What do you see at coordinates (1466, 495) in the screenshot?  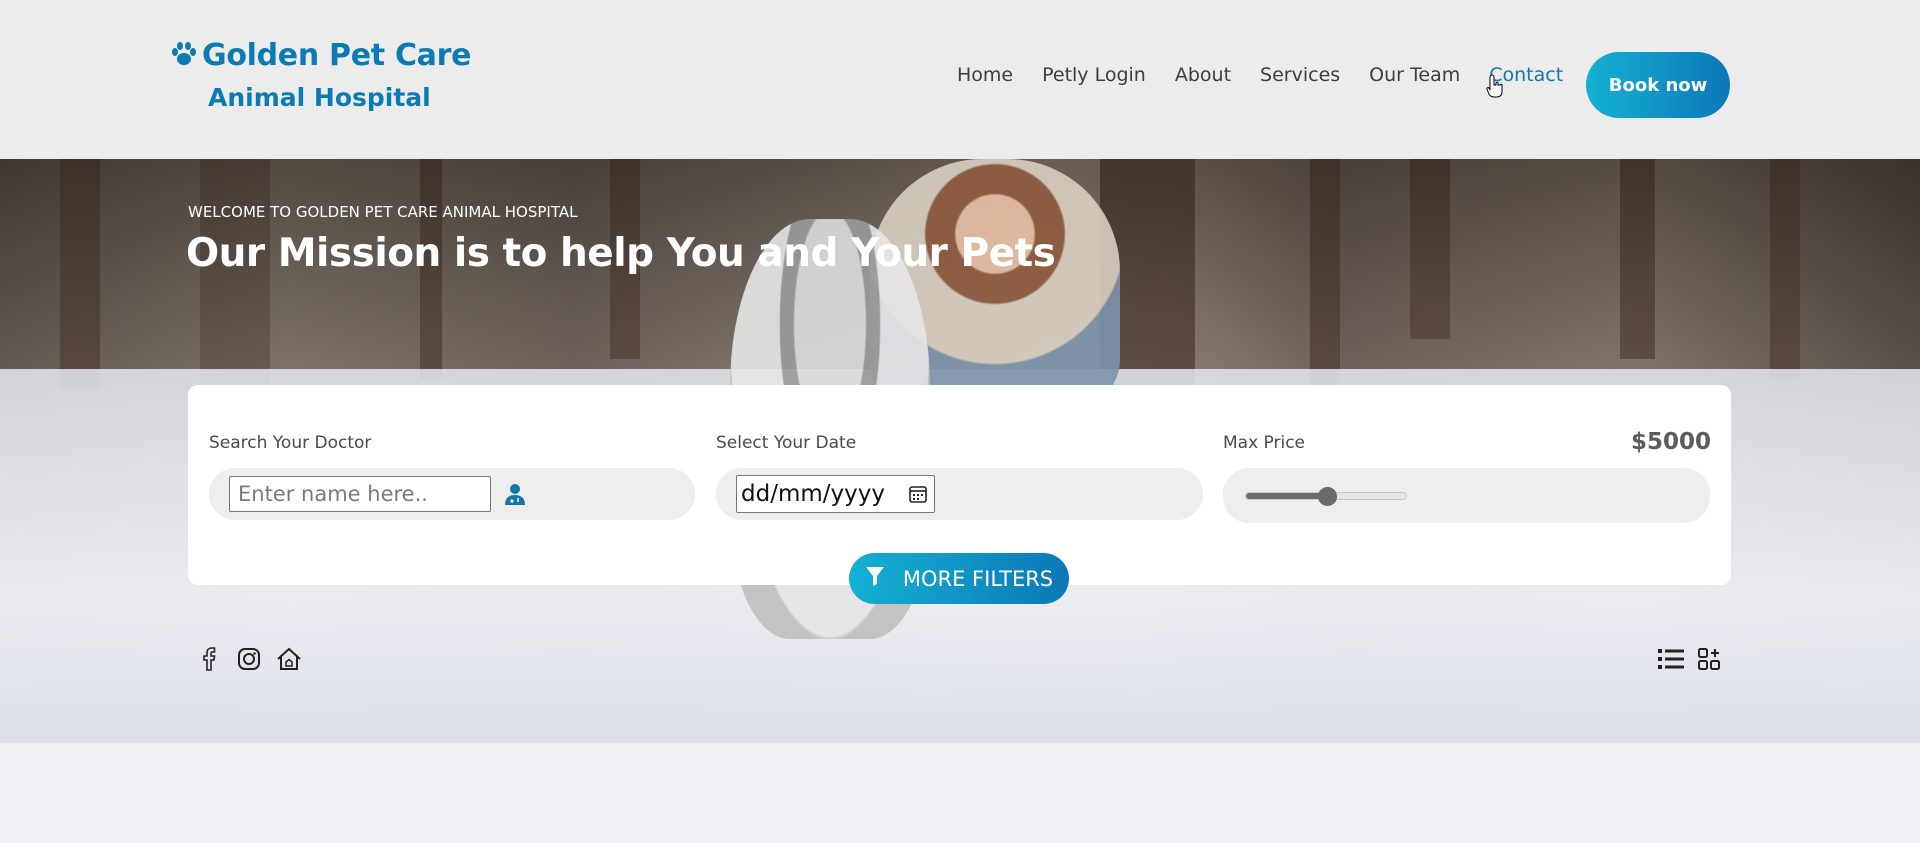 I see `price-group` at bounding box center [1466, 495].